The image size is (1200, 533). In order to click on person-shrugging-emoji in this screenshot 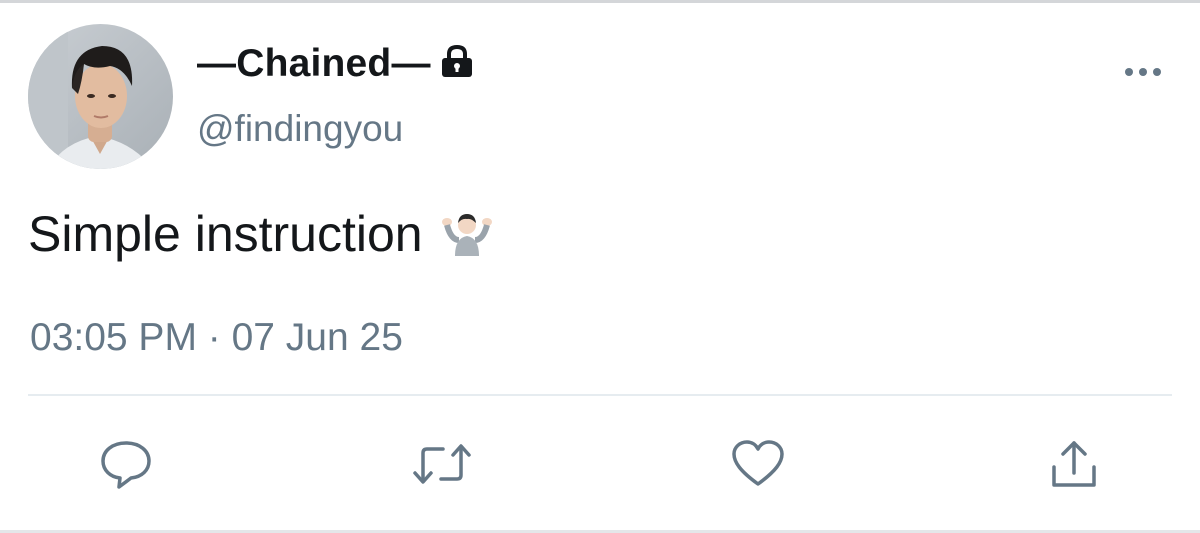, I will do `click(467, 234)`.